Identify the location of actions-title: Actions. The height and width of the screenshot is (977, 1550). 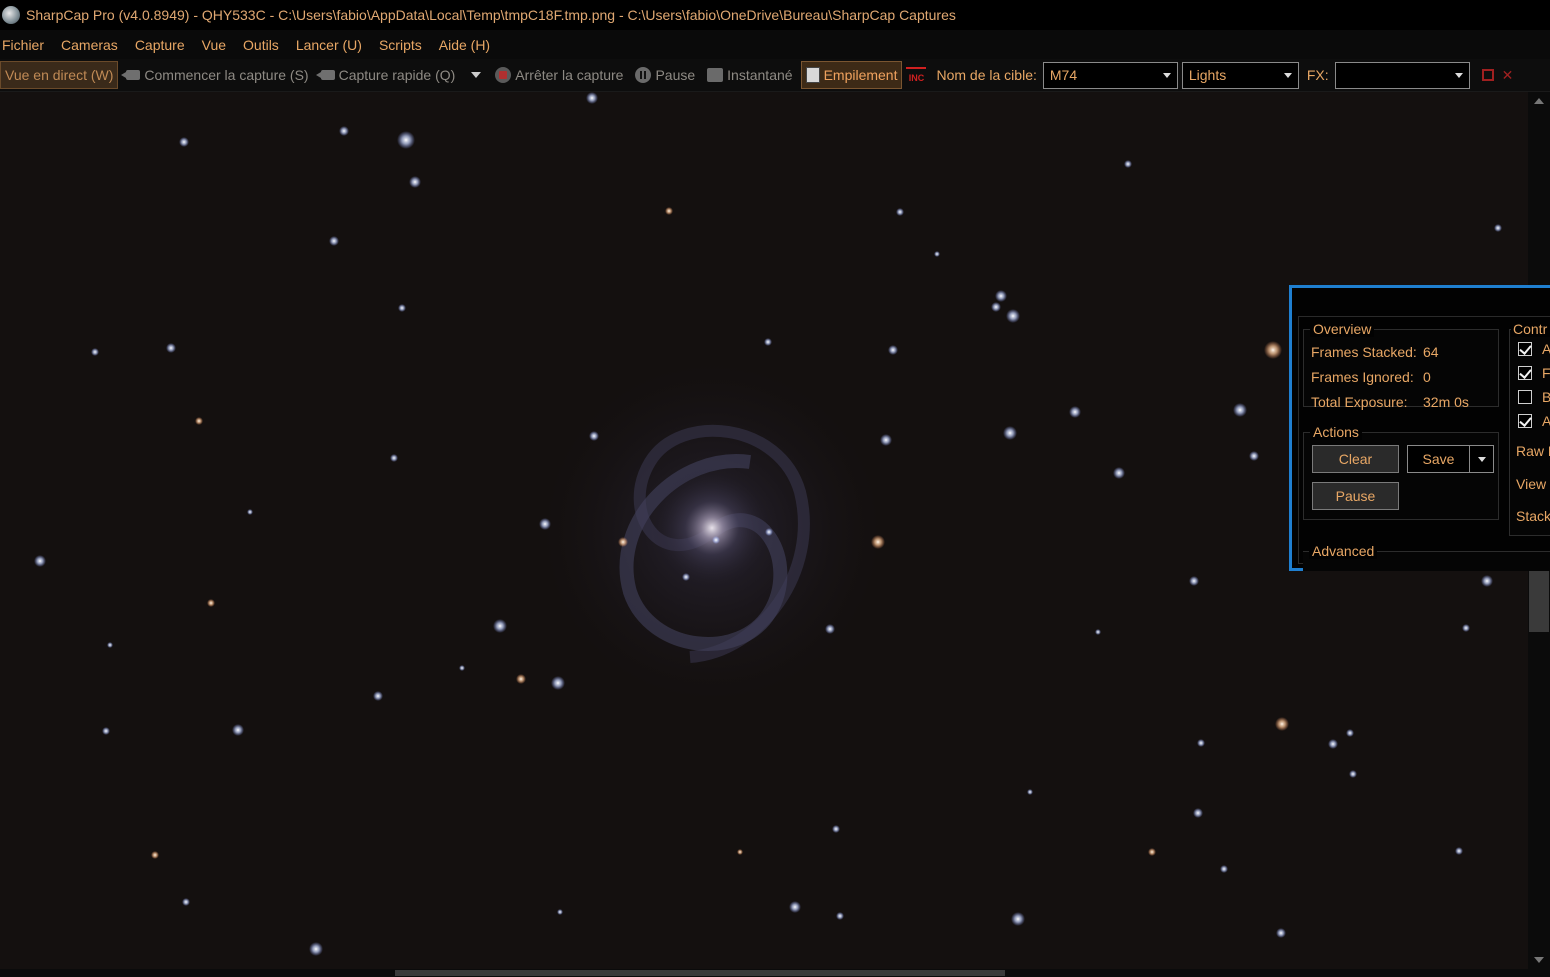
(1336, 432).